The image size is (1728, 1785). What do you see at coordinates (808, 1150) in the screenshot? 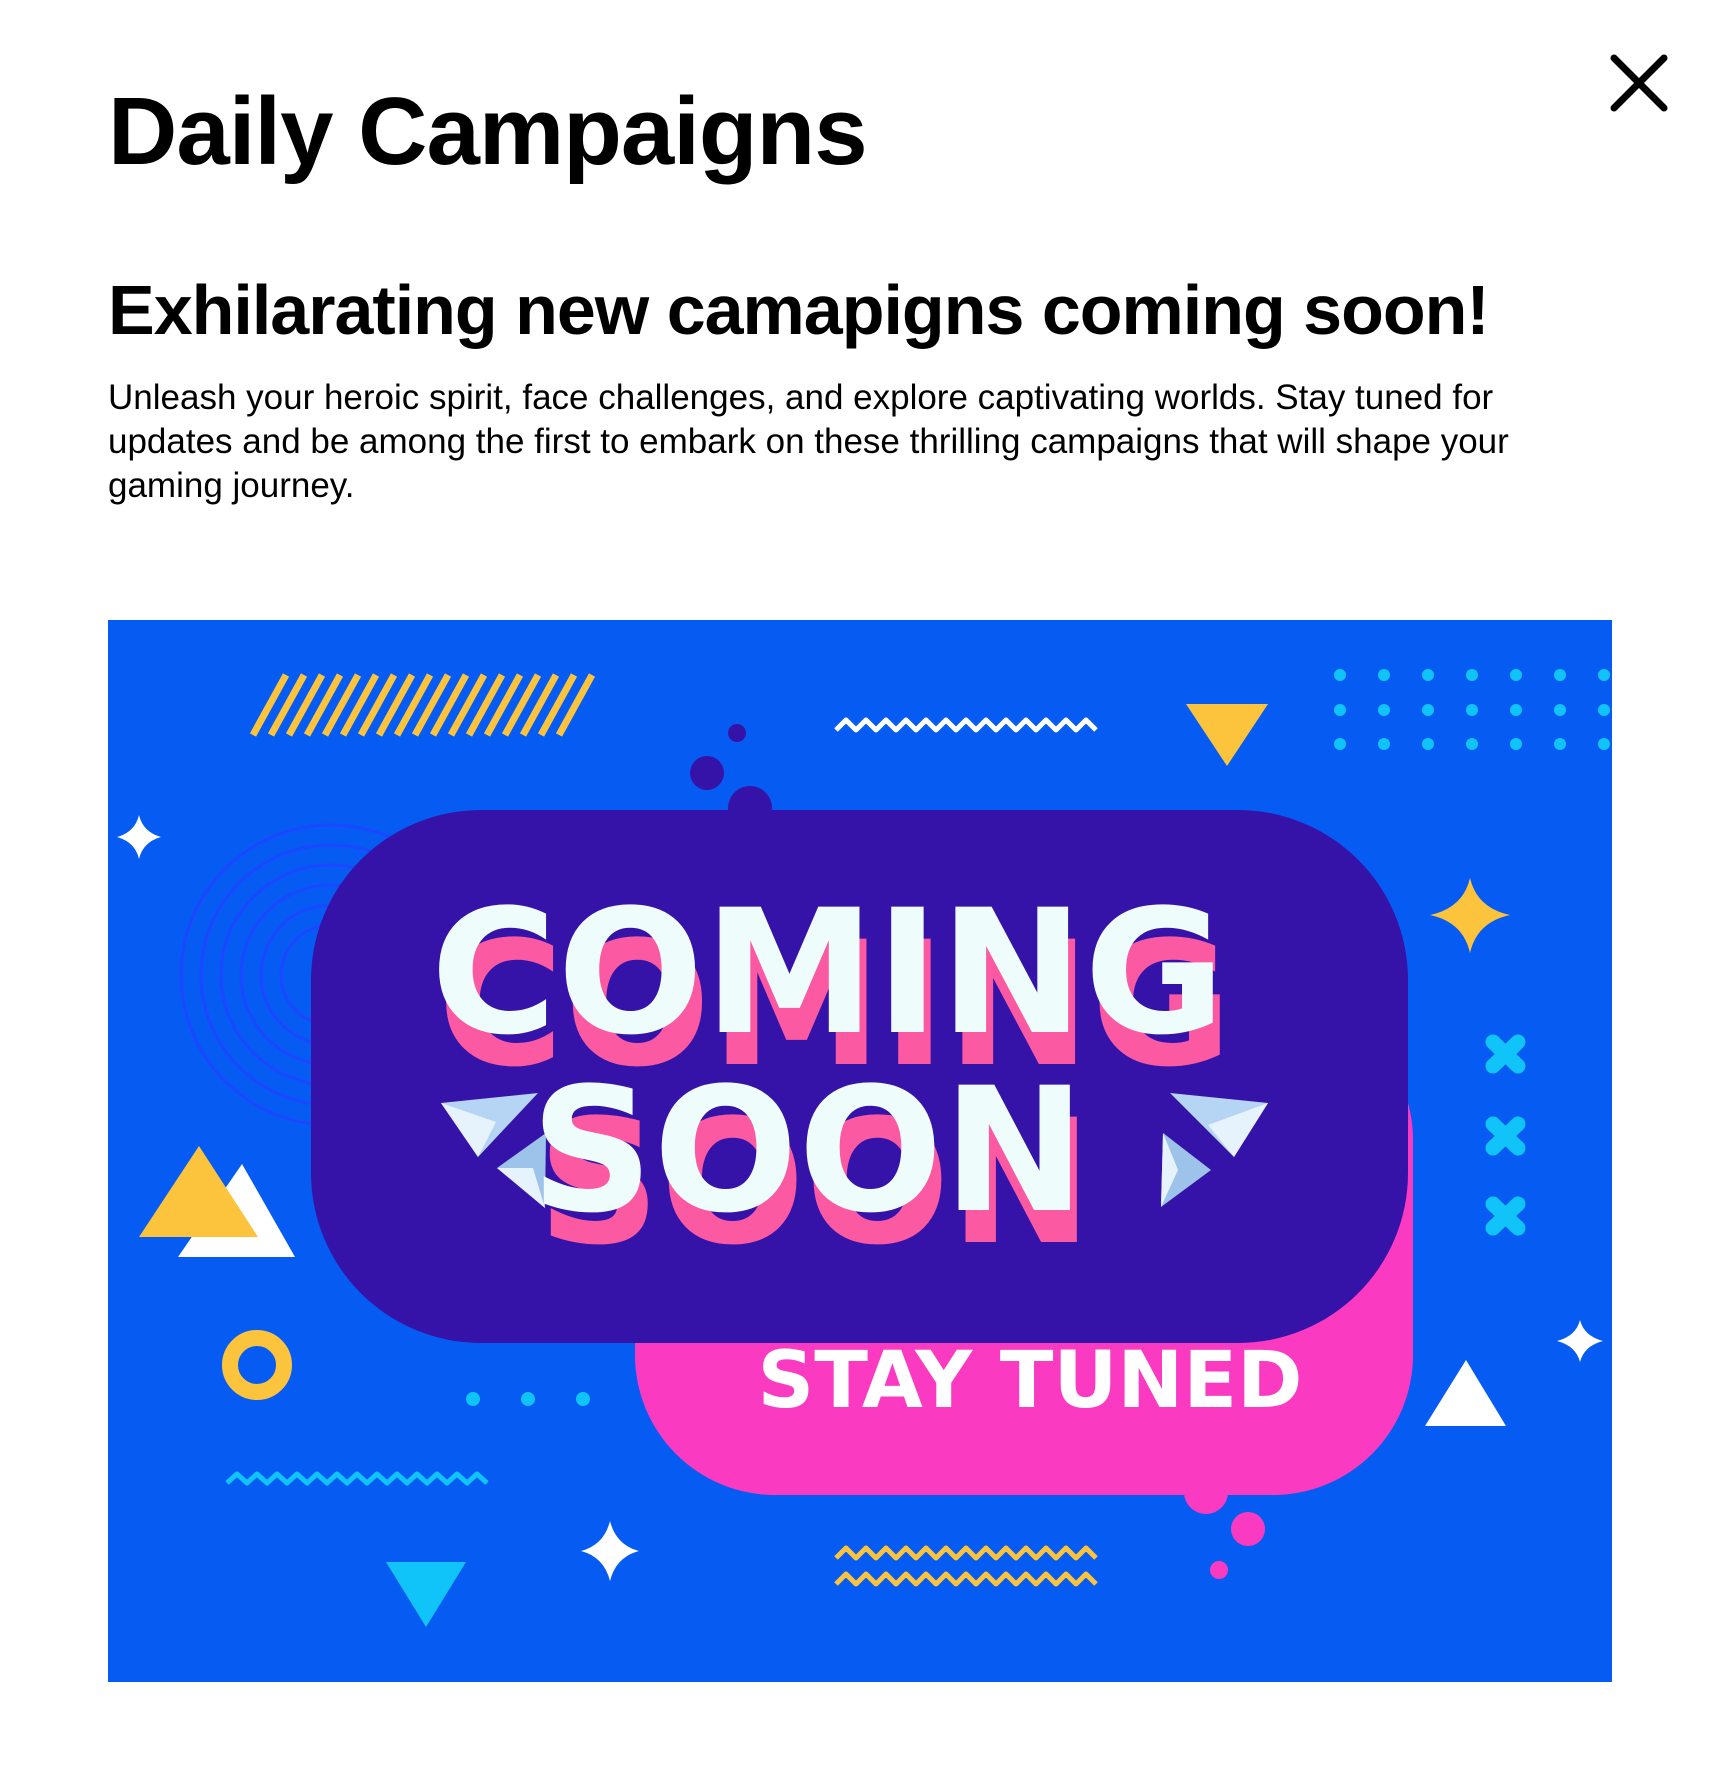
I see `headline-line2: SOON` at bounding box center [808, 1150].